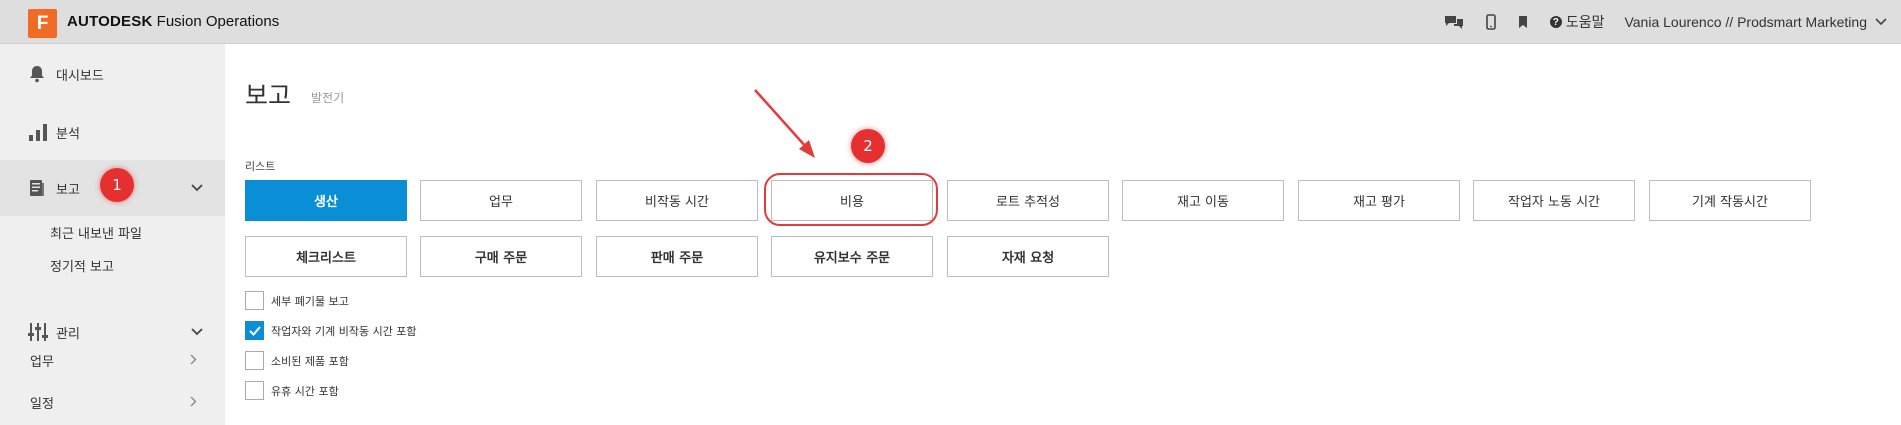 Image resolution: width=1901 pixels, height=425 pixels. I want to click on report-button-worker-labor-time: 작업자 노동 시간, so click(1554, 200).